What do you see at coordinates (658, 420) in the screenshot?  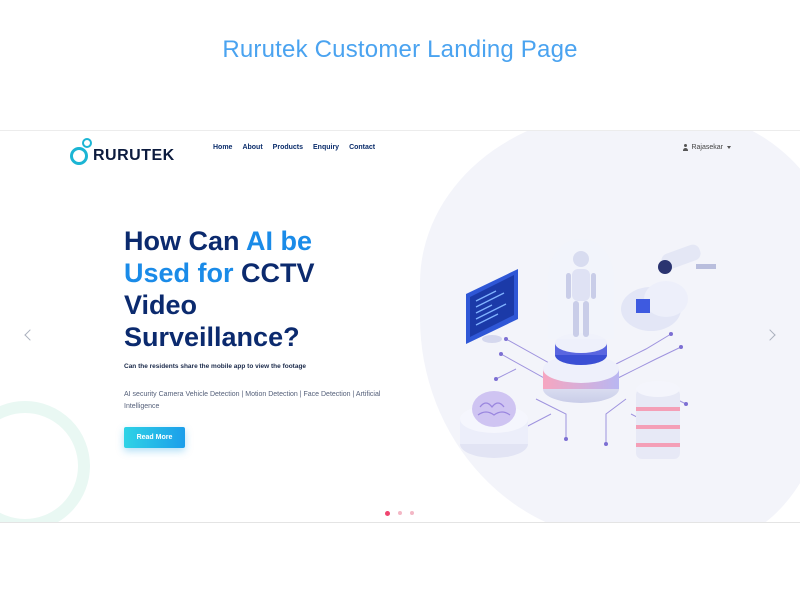 I see `database-icon` at bounding box center [658, 420].